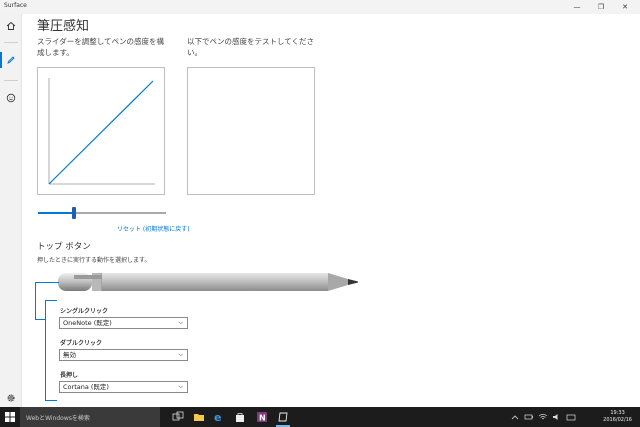  I want to click on store-icon, so click(240, 417).